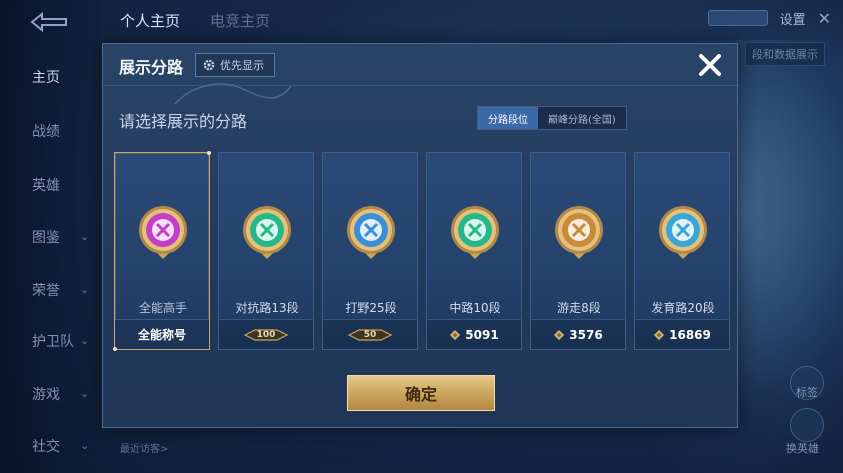 Image resolution: width=843 pixels, height=473 pixels. Describe the element at coordinates (46, 447) in the screenshot. I see `nav-item-label: 社交` at that location.